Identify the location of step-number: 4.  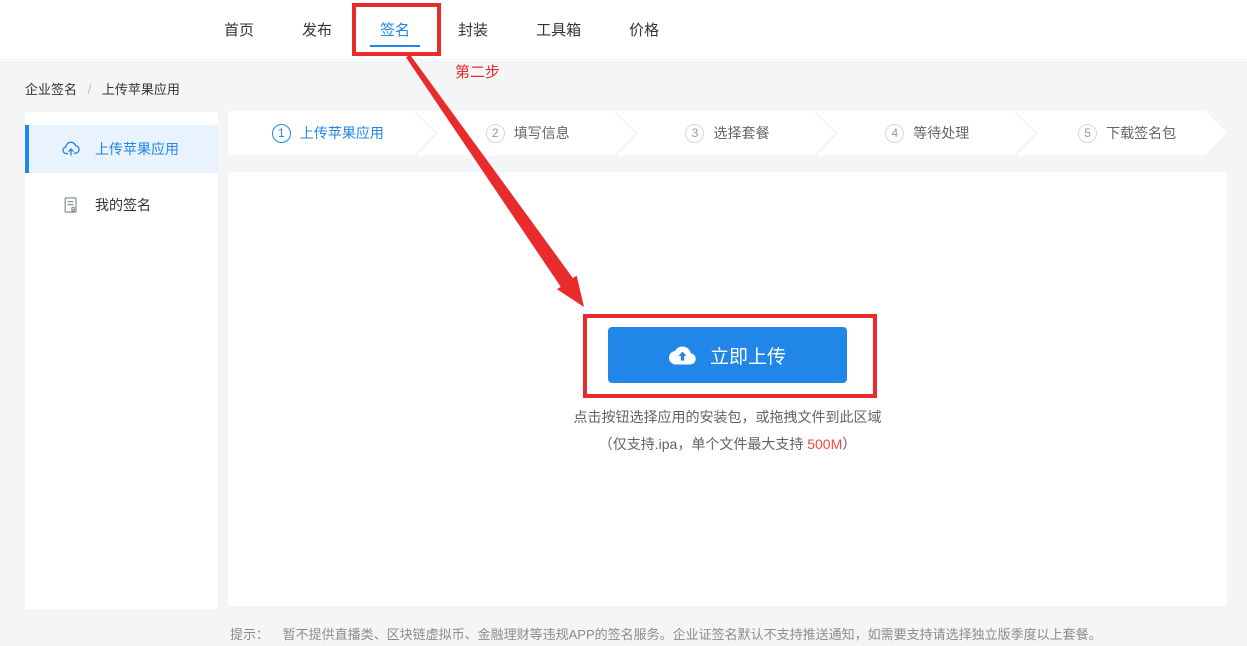
(894, 133).